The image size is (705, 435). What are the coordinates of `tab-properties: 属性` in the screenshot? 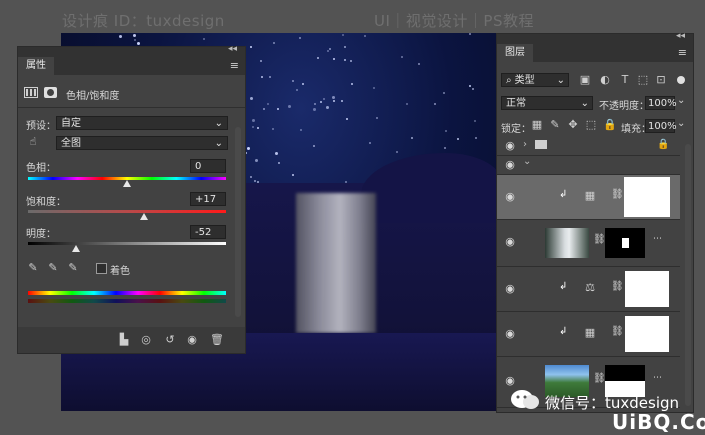 It's located at (36, 66).